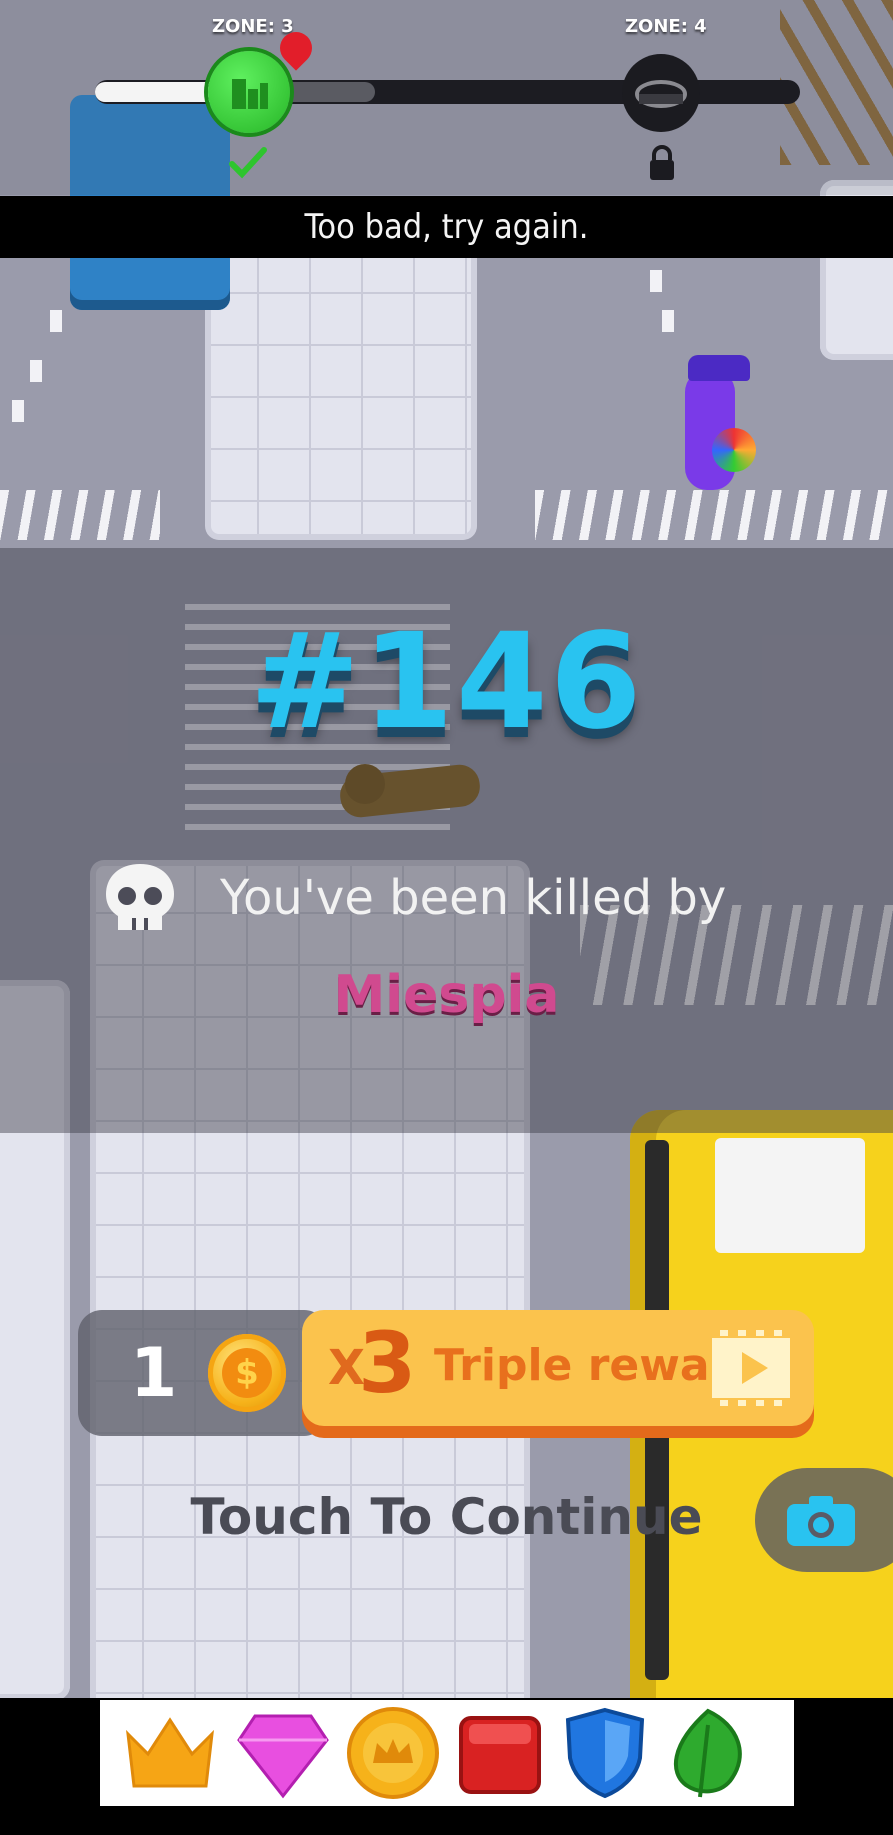 Image resolution: width=893 pixels, height=1835 pixels. What do you see at coordinates (387, 1363) in the screenshot?
I see `triple-multiplier-value: 3` at bounding box center [387, 1363].